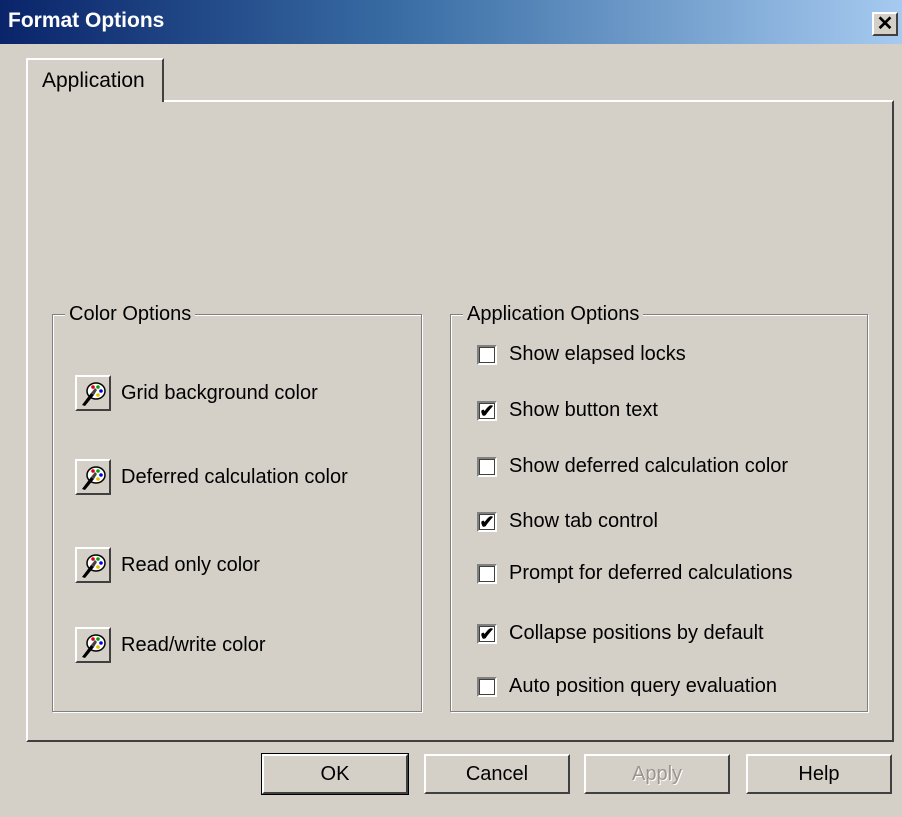  I want to click on cancel-button-label: Cancel, so click(497, 773).